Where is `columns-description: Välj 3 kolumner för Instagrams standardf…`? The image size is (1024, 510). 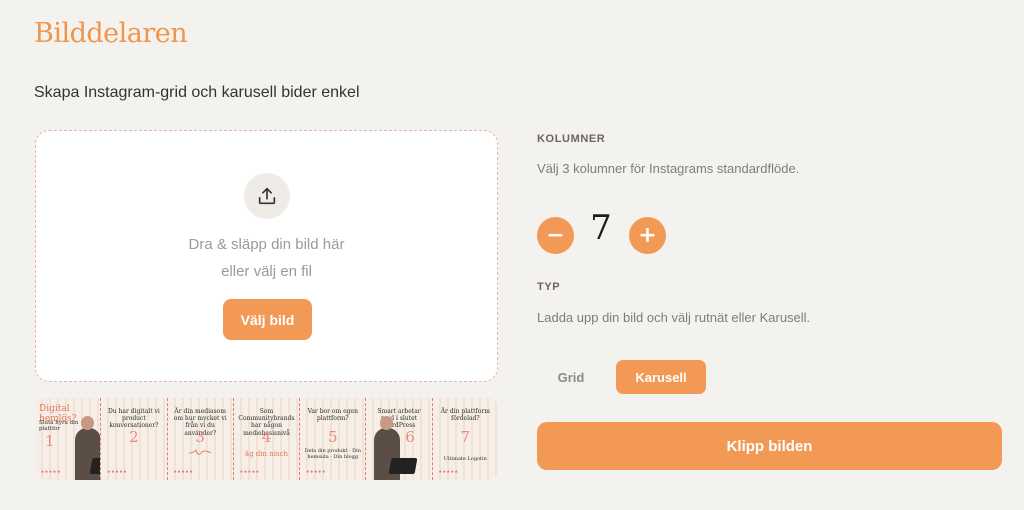
columns-description: Välj 3 kolumner för Instagrams standardf… is located at coordinates (668, 168).